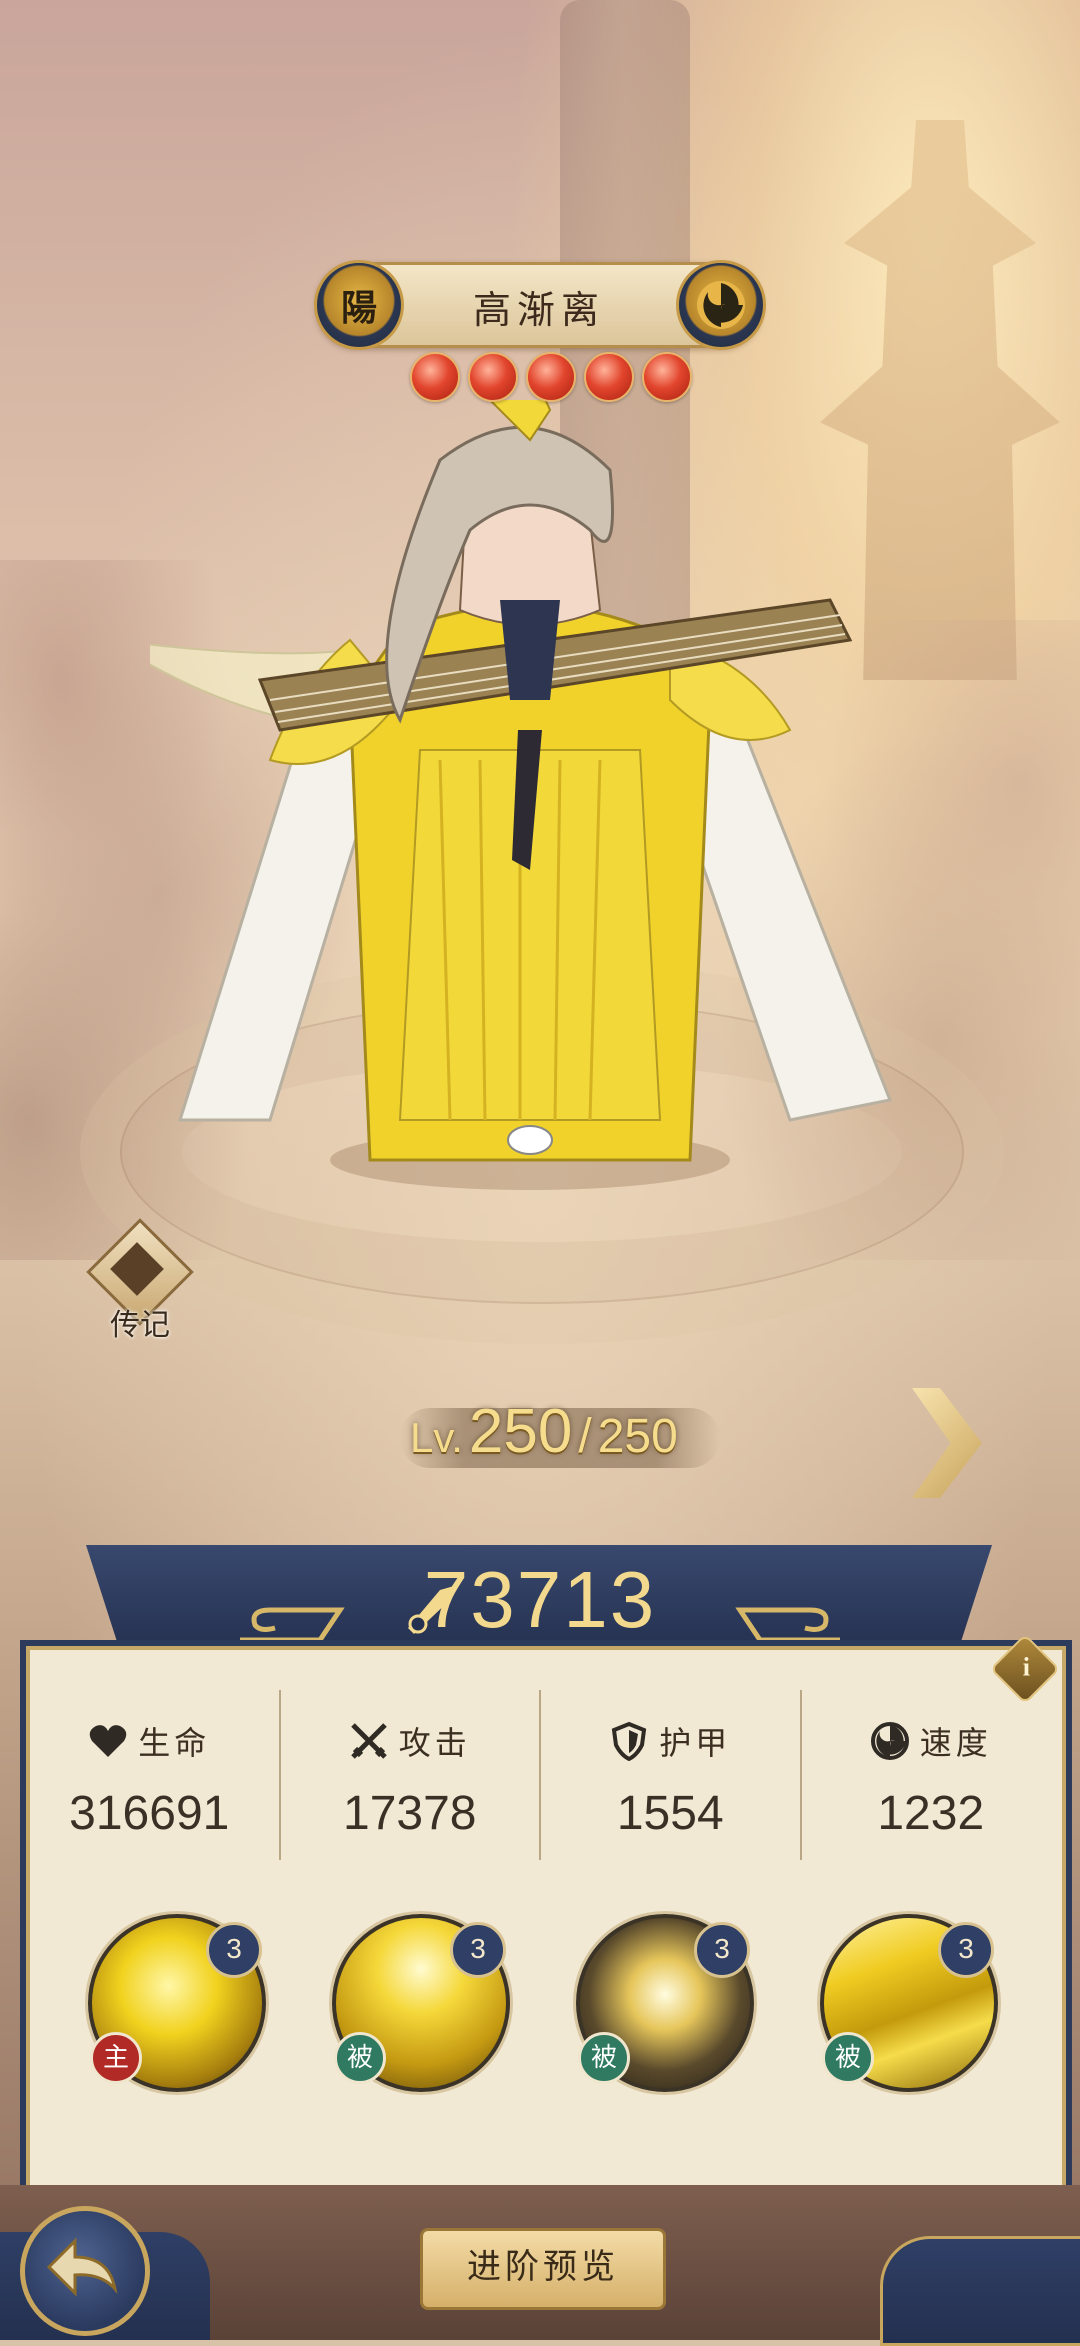  What do you see at coordinates (629, 1741) in the screenshot?
I see `shield-icon` at bounding box center [629, 1741].